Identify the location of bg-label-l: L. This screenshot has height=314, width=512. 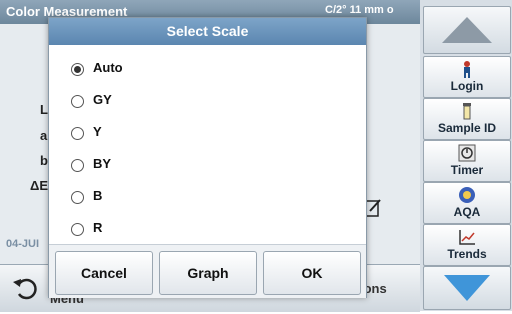
(44, 109).